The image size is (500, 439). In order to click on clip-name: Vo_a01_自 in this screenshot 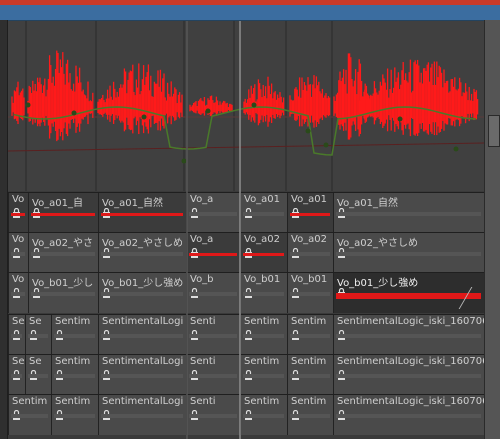, I will do `click(58, 203)`.